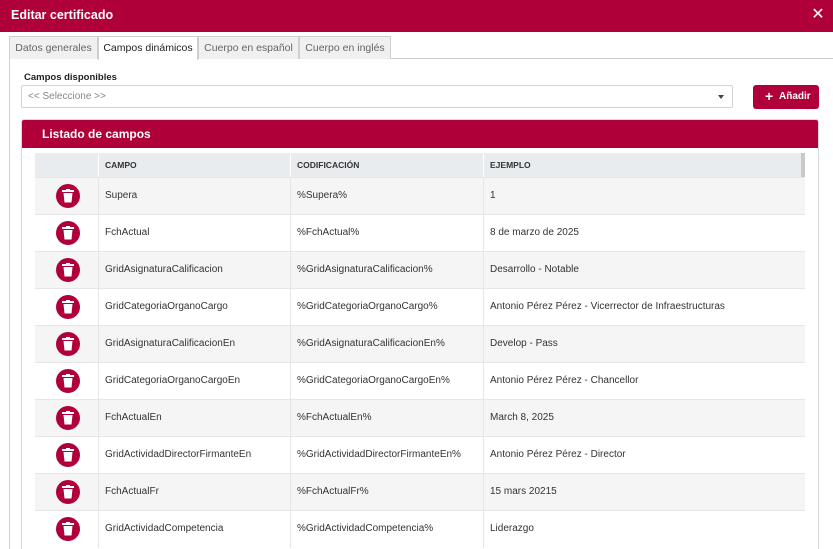  What do you see at coordinates (644, 344) in the screenshot?
I see `cell-ejemplo: Develop - Pass` at bounding box center [644, 344].